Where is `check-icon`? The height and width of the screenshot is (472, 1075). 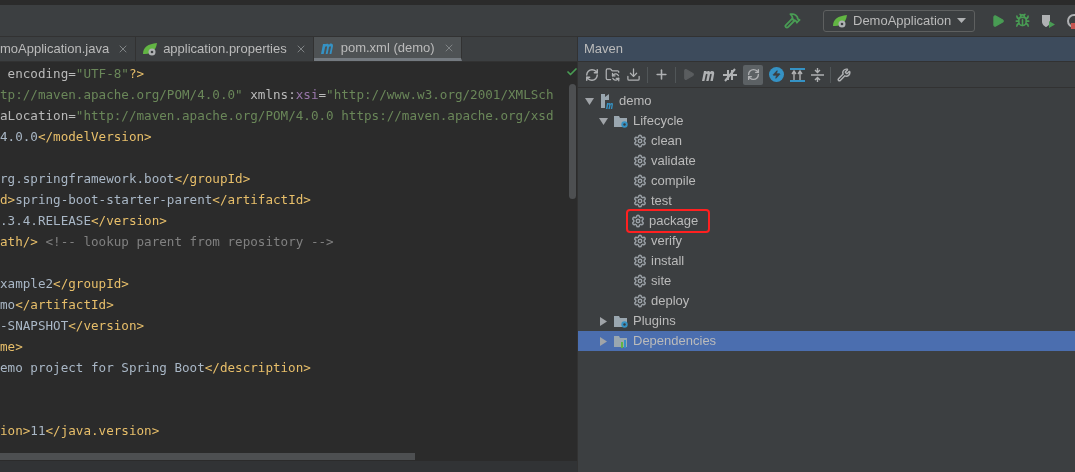
check-icon is located at coordinates (572, 72).